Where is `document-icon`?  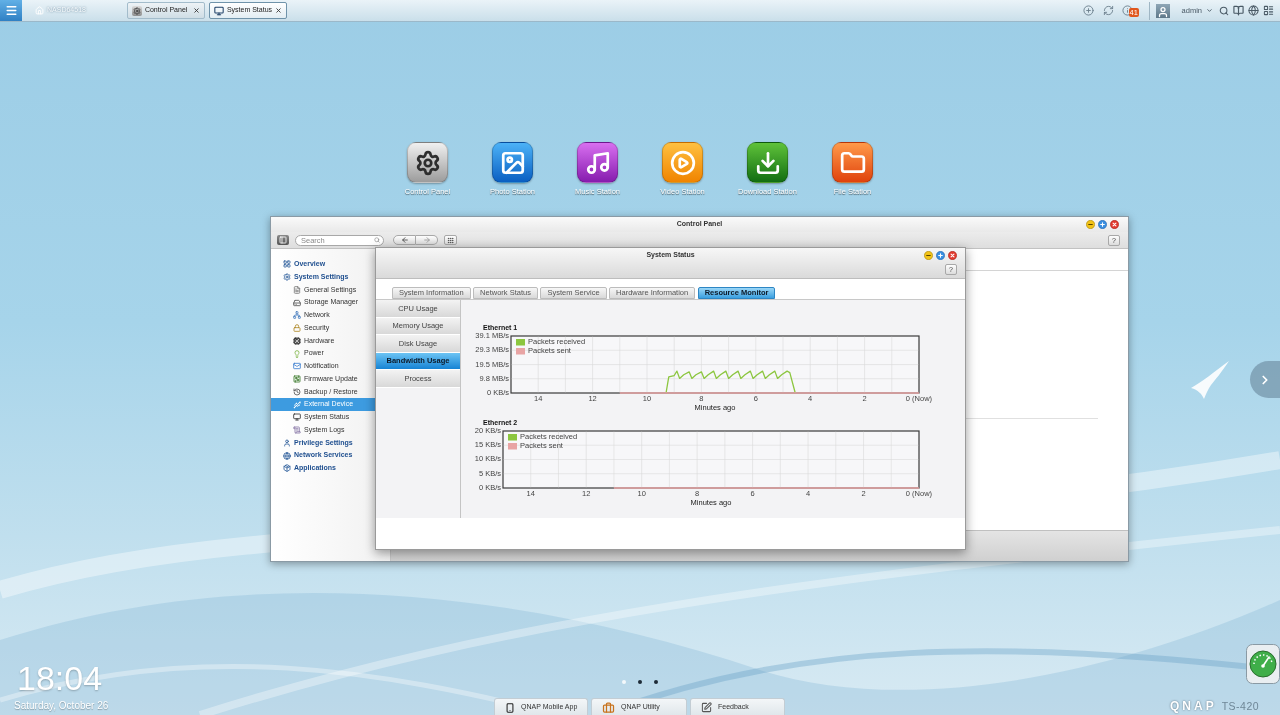
document-icon is located at coordinates (297, 289).